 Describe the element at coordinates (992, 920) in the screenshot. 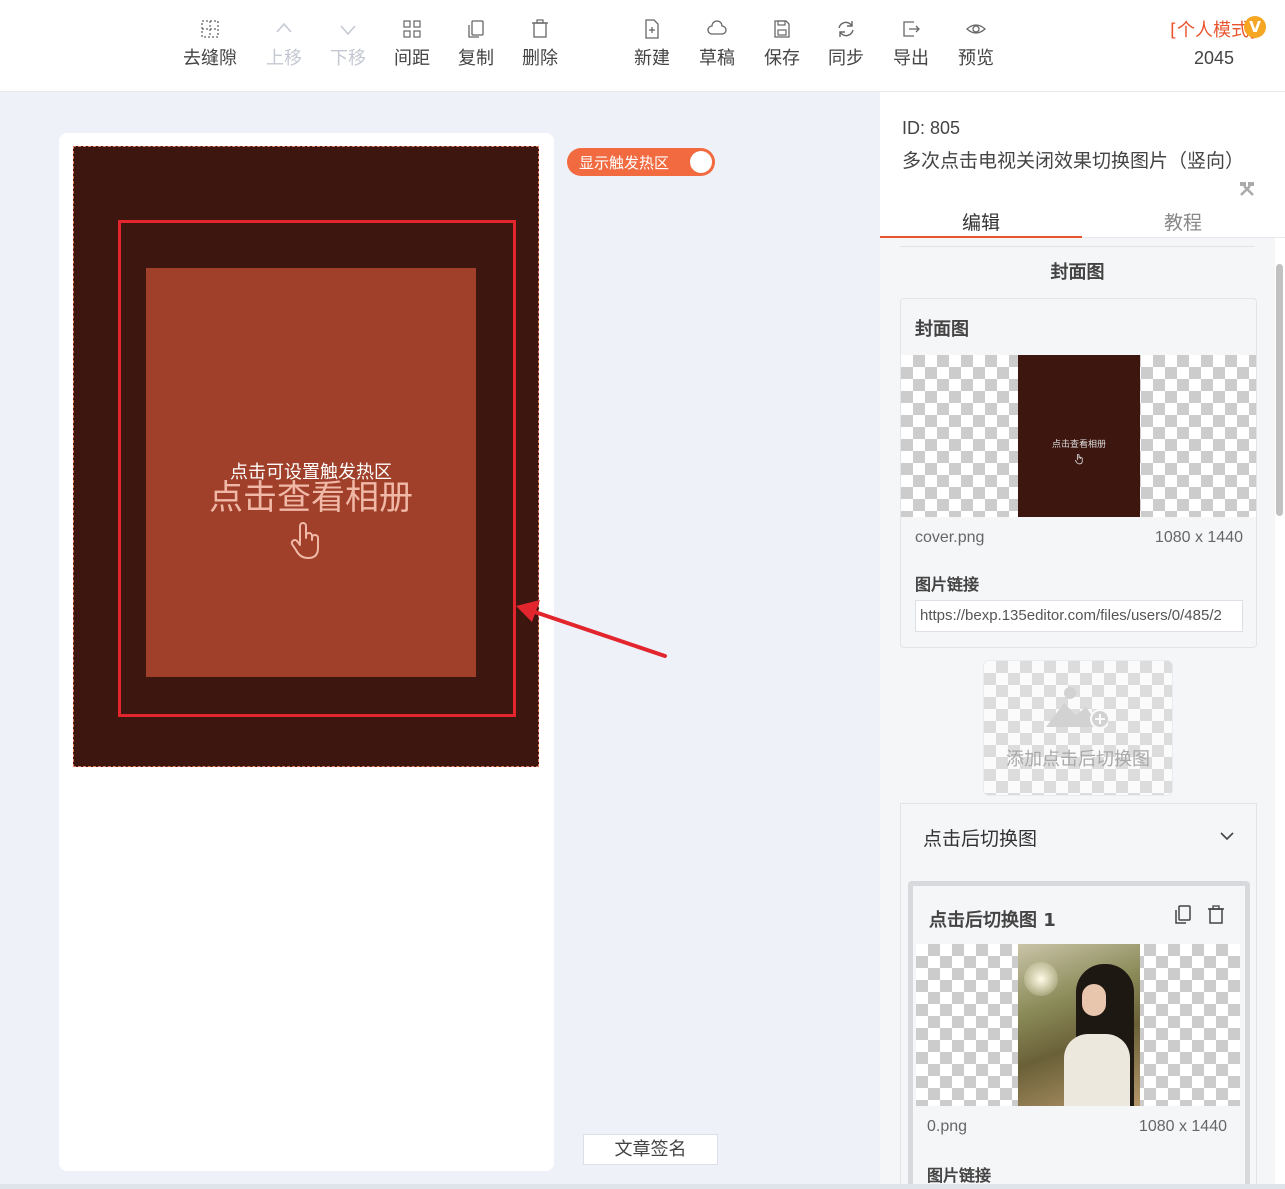

I see `switch-item-title: 点击后切换图 1` at that location.